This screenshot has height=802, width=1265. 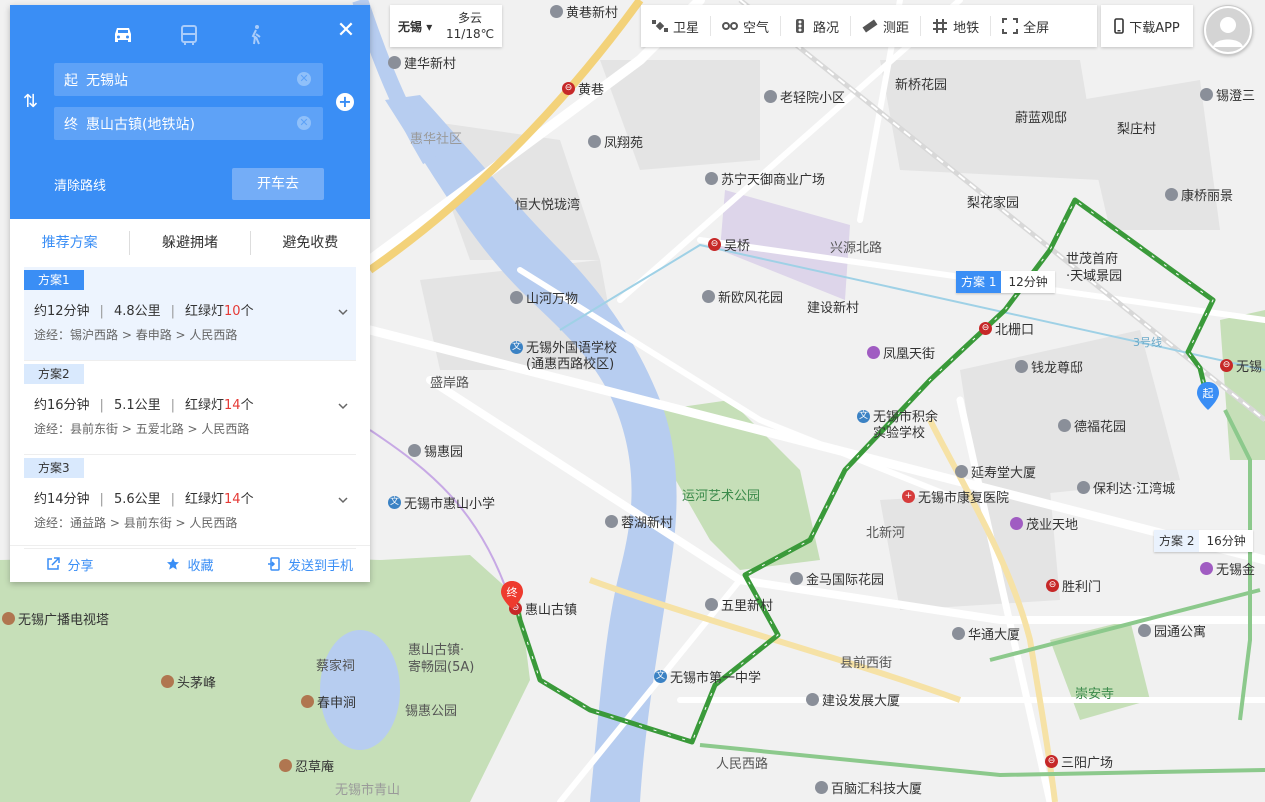 What do you see at coordinates (583, 88) in the screenshot?
I see `poi-huangxiang-metro: ⊖ 黄巷` at bounding box center [583, 88].